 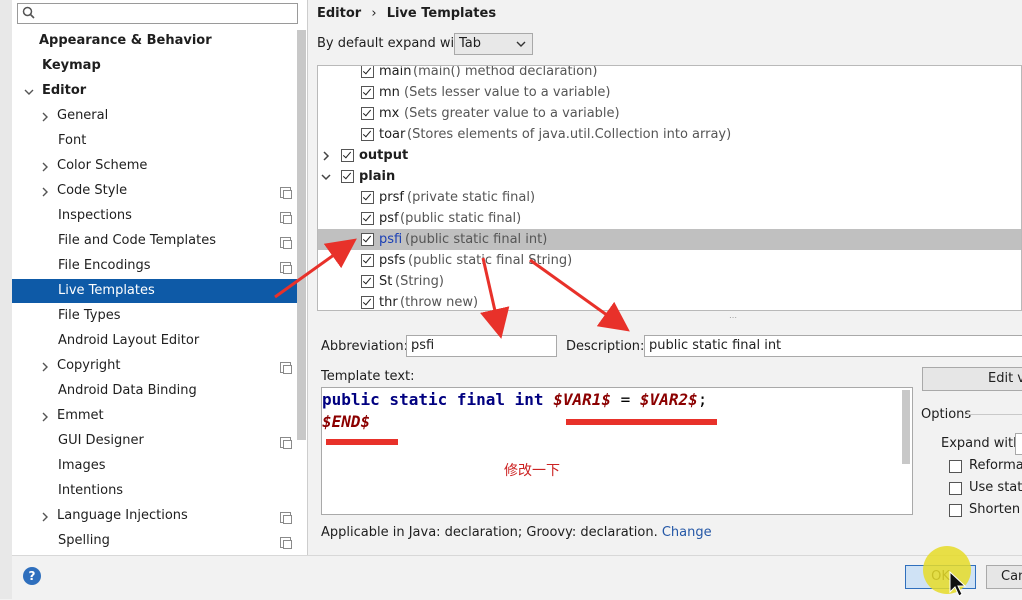 I want to click on underline-end, so click(x=362, y=442).